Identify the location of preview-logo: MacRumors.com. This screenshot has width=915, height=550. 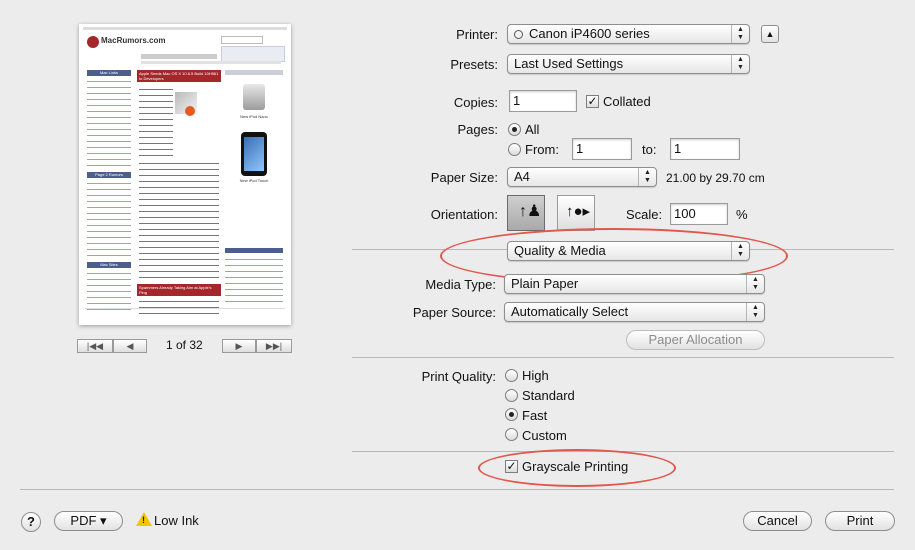
(126, 43).